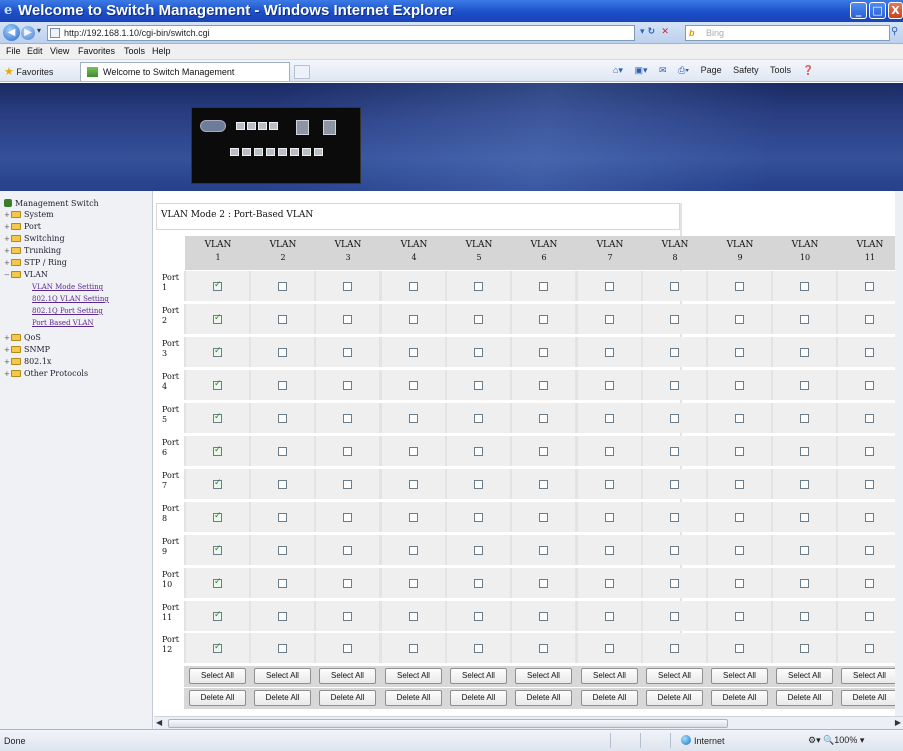 Image resolution: width=903 pixels, height=751 pixels. Describe the element at coordinates (67, 311) in the screenshot. I see `sidebar-link-8021q-port: 802.1Q Port Setting` at that location.